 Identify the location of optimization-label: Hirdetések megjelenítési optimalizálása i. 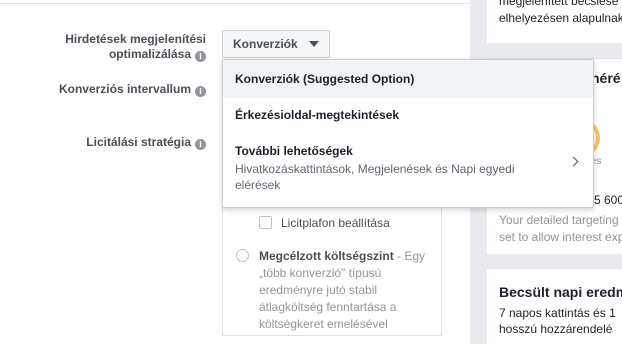
(123, 47).